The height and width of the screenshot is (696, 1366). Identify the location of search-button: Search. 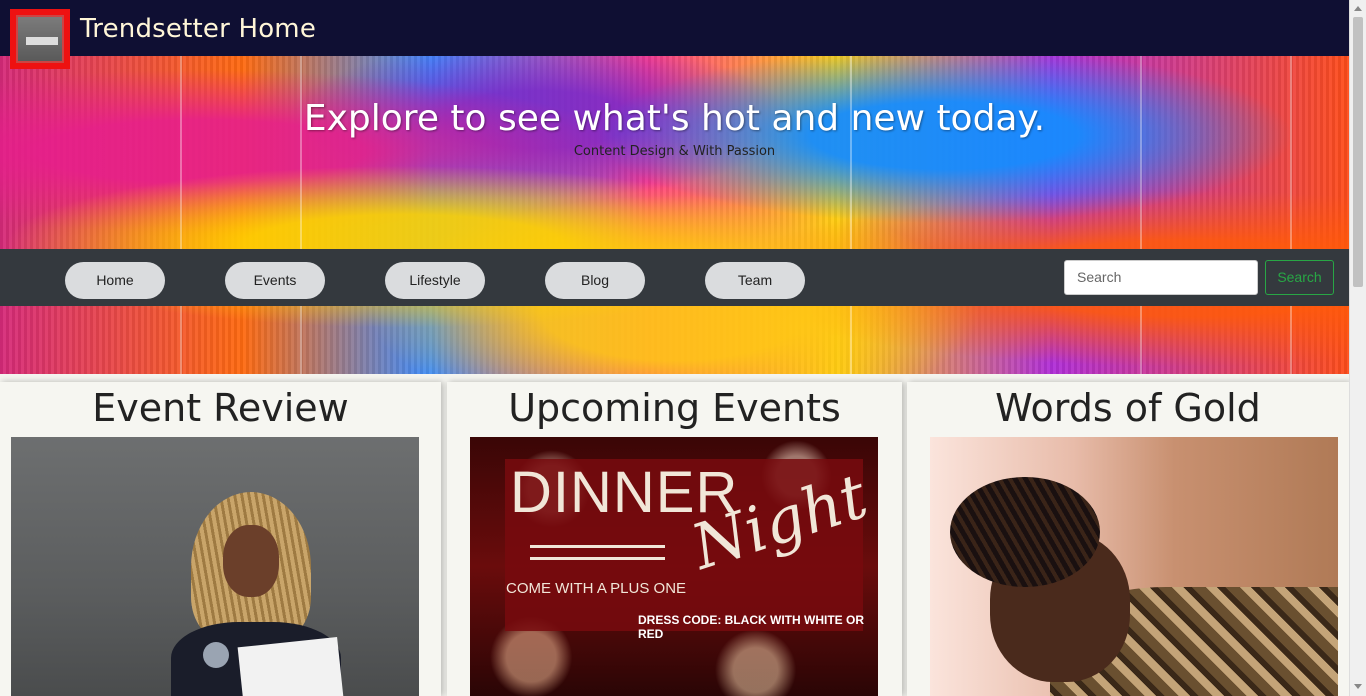
(1299, 277).